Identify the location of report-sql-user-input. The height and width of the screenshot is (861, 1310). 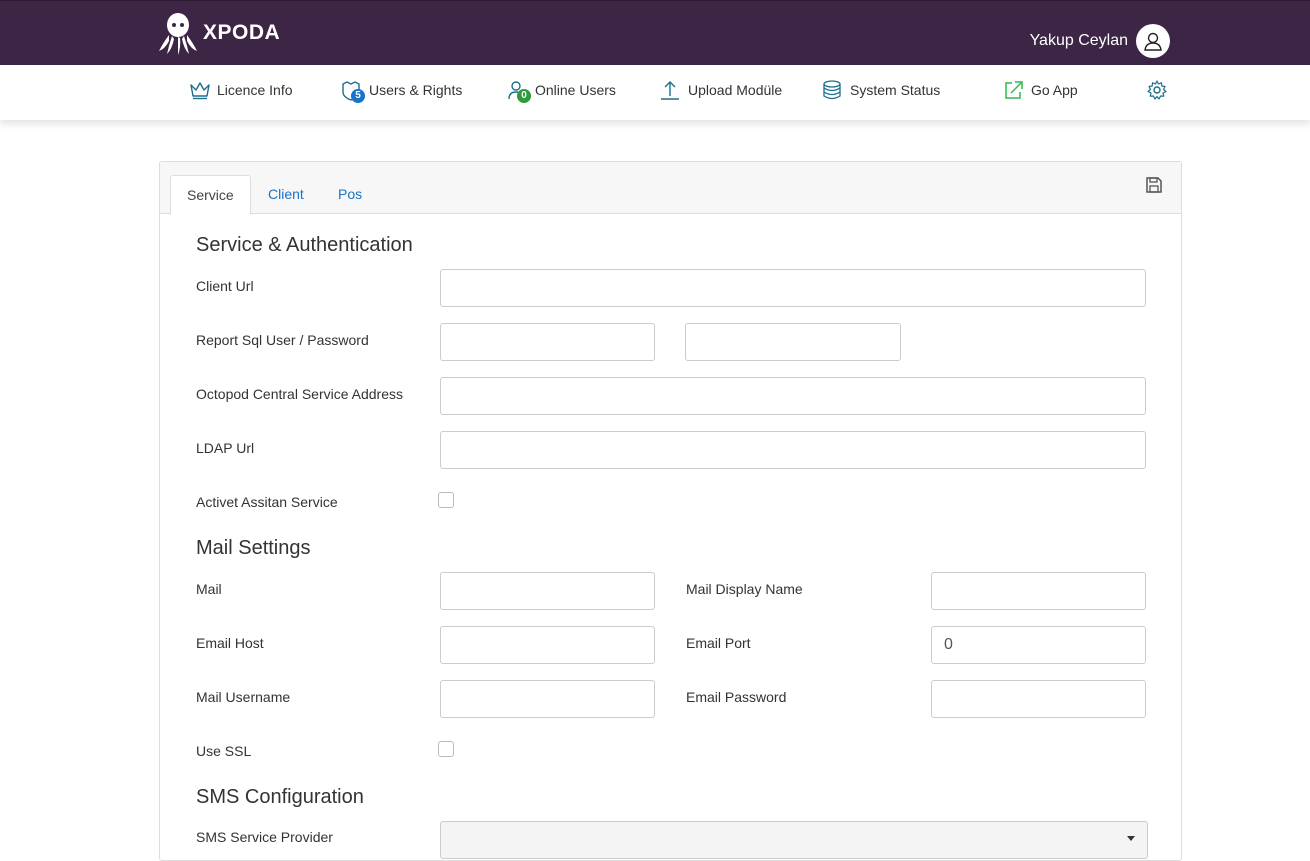
(547, 342).